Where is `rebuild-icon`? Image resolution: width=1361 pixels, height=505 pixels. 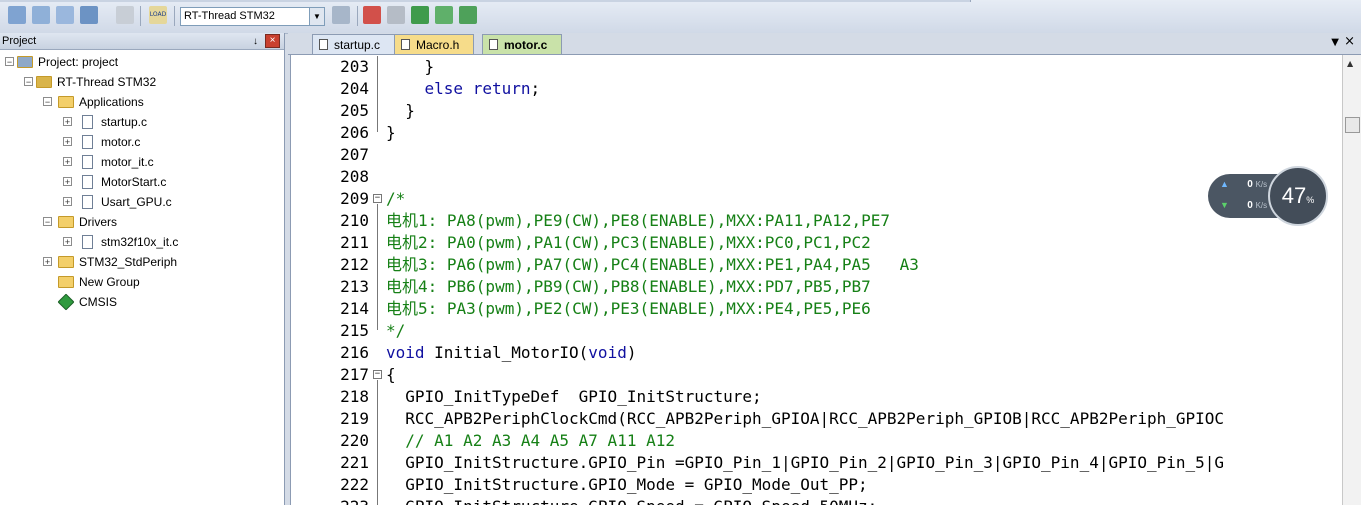 rebuild-icon is located at coordinates (65, 15).